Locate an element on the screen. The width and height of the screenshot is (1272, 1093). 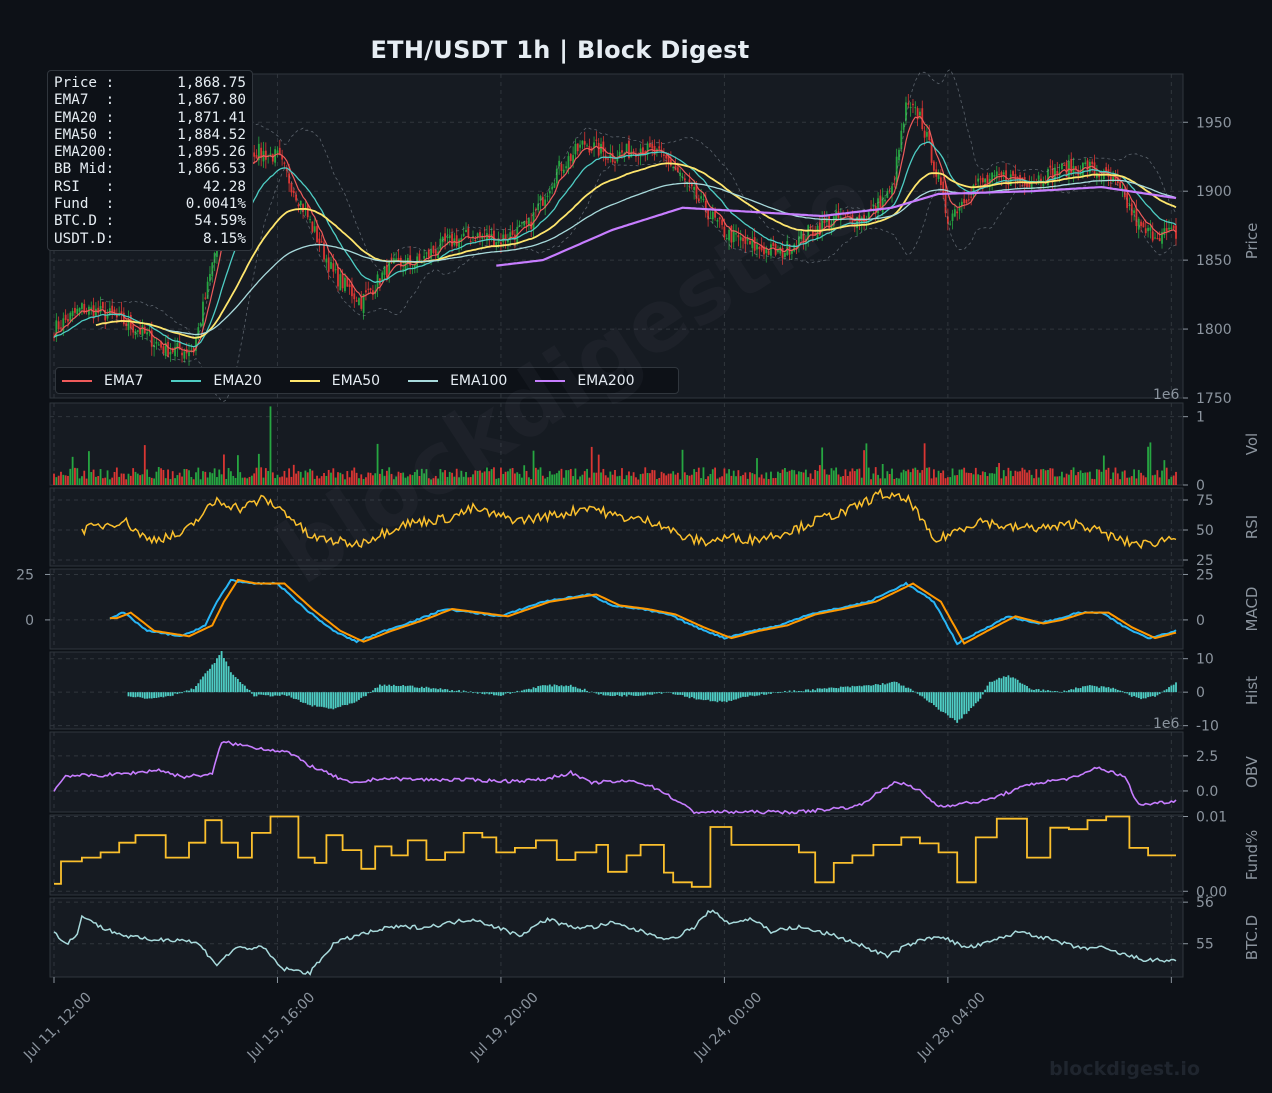
info-value: 1,884.52 is located at coordinates (211, 134).